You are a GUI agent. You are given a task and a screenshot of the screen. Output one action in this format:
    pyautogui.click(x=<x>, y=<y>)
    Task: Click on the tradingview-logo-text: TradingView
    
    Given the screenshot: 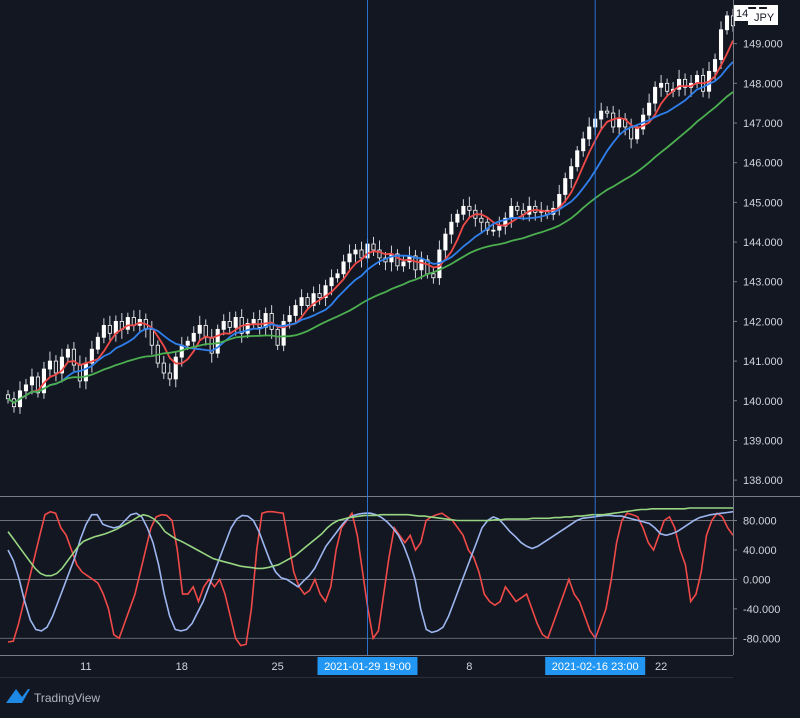 What is the action you would take?
    pyautogui.click(x=67, y=698)
    